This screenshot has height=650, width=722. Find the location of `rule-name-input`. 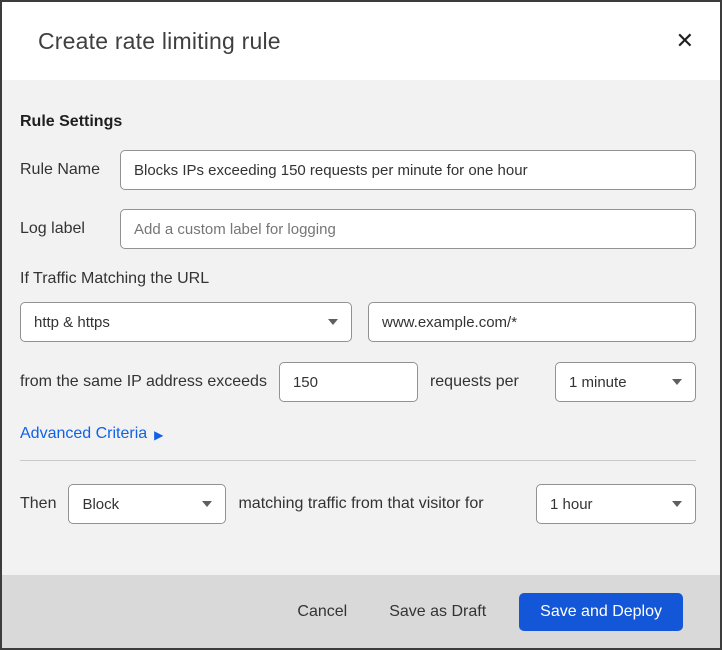

rule-name-input is located at coordinates (408, 170).